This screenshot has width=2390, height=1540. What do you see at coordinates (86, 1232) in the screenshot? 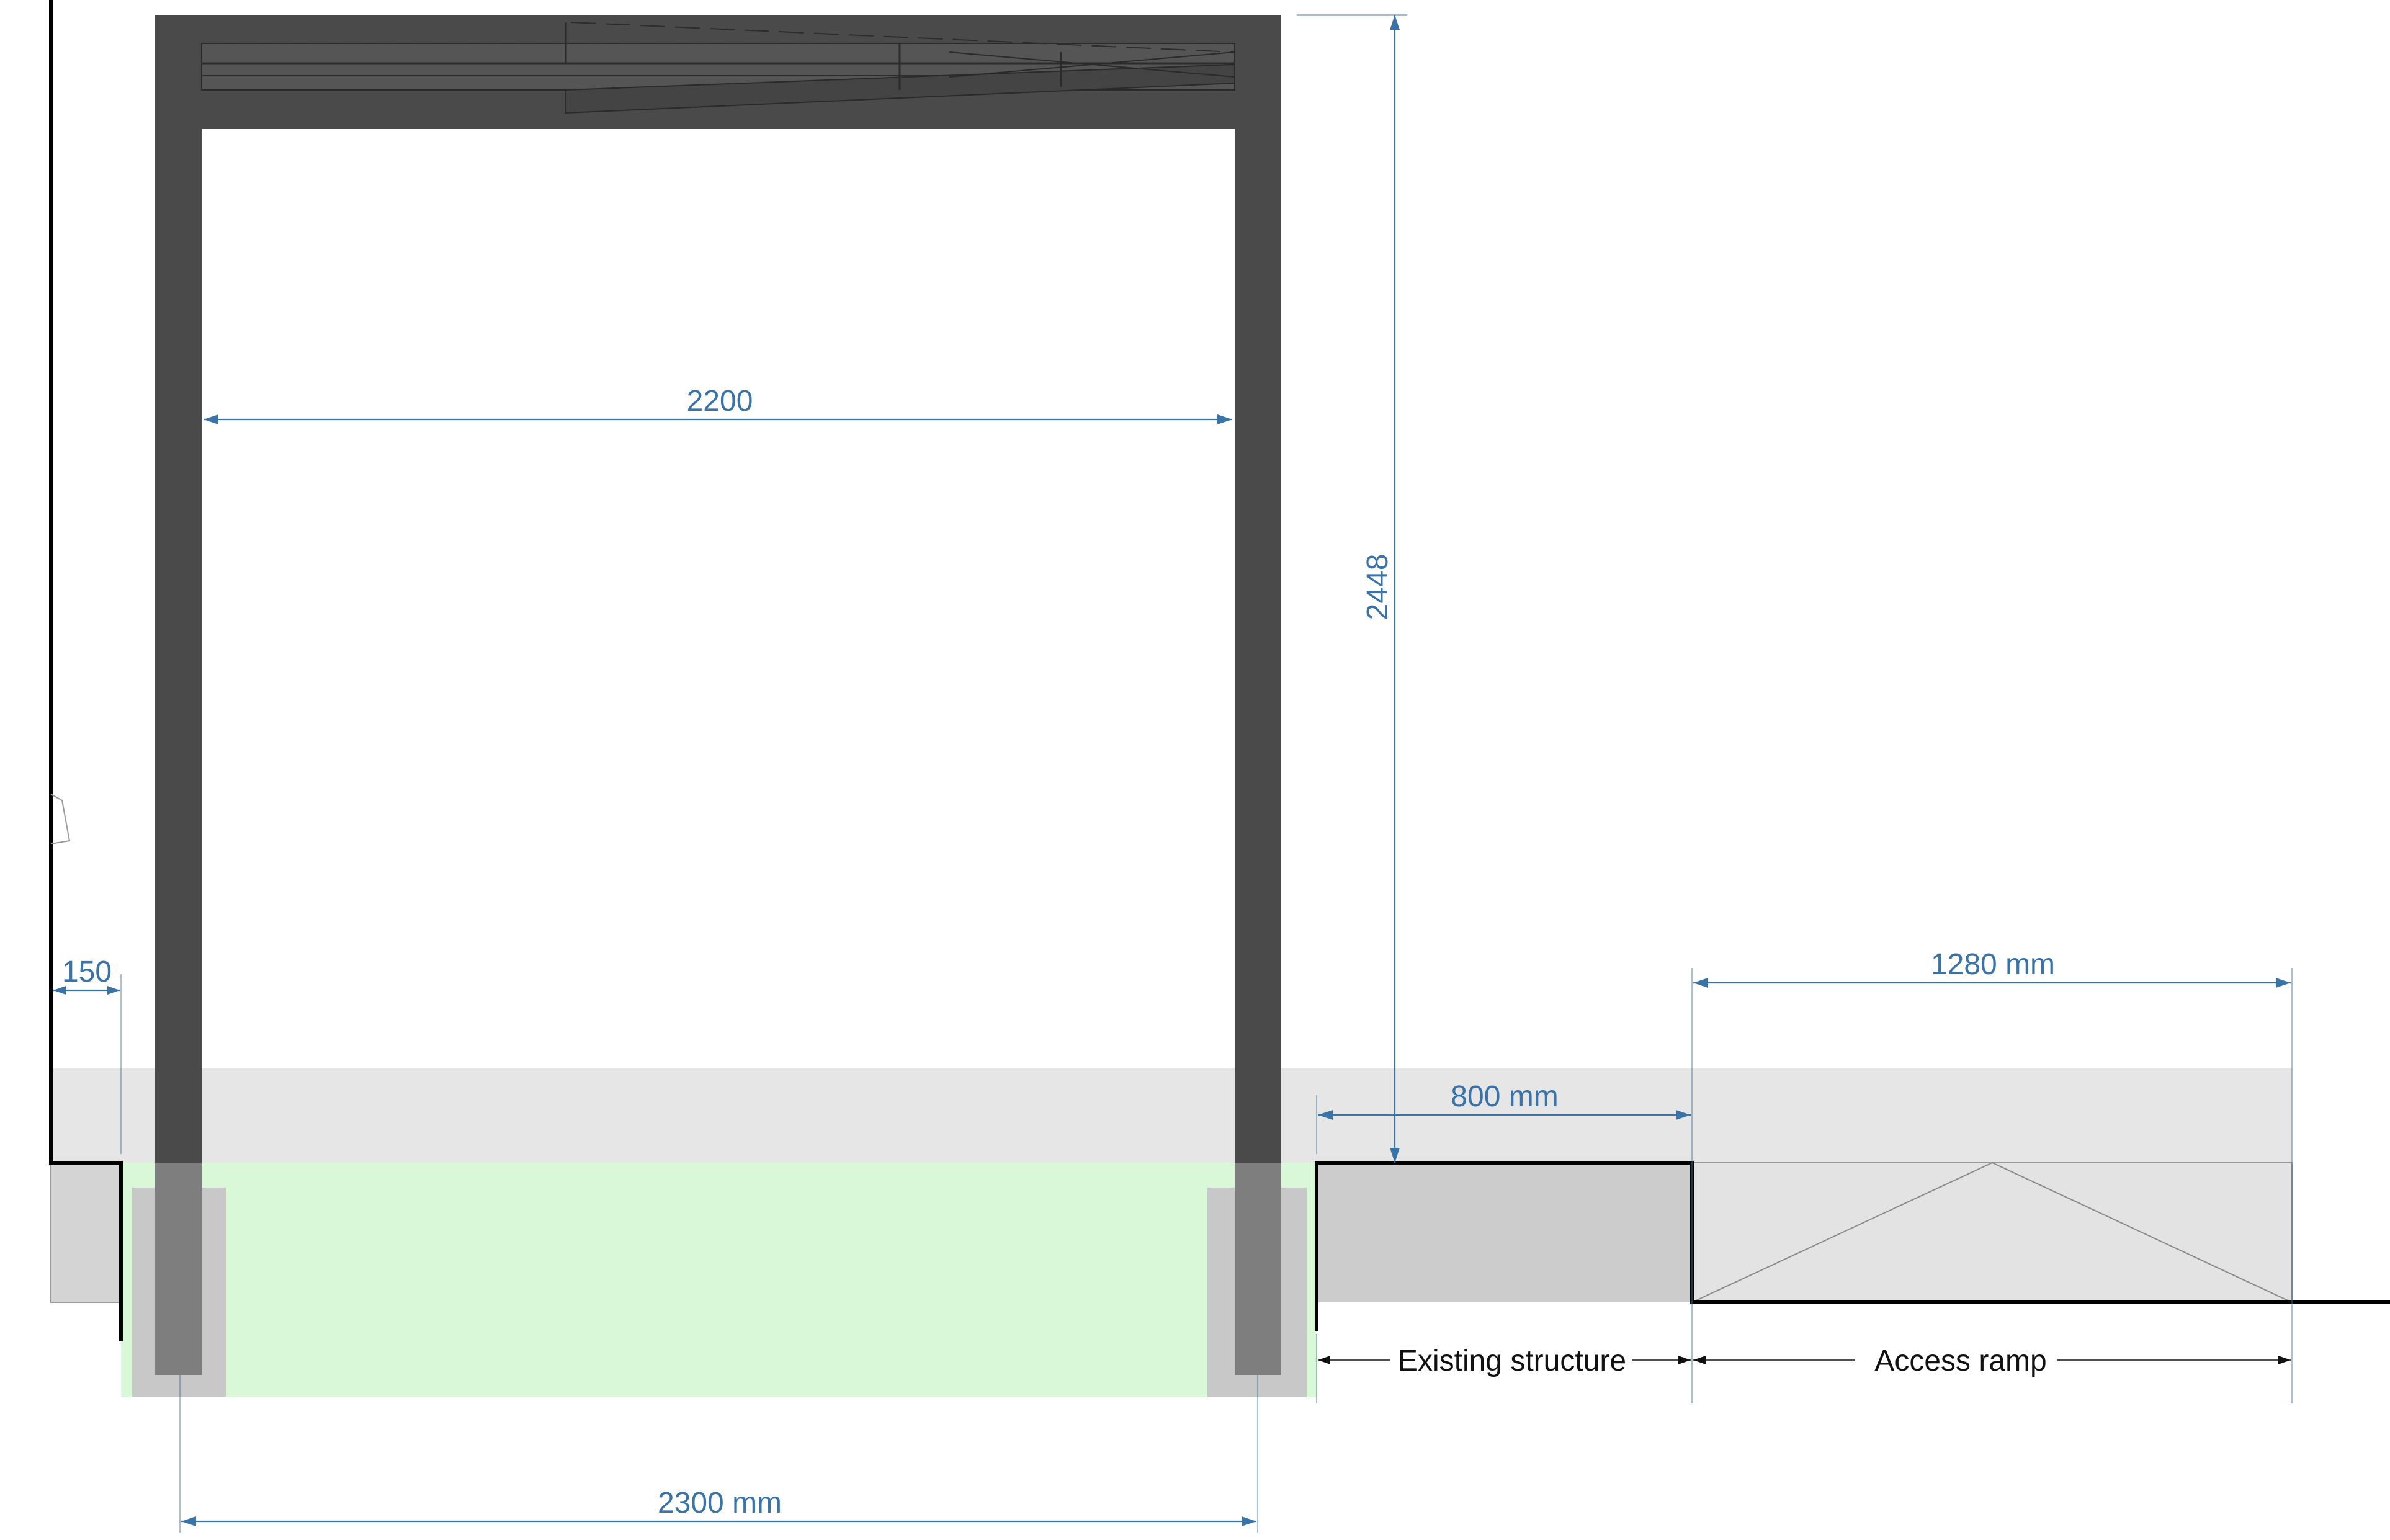
I see `left-wall-block` at bounding box center [86, 1232].